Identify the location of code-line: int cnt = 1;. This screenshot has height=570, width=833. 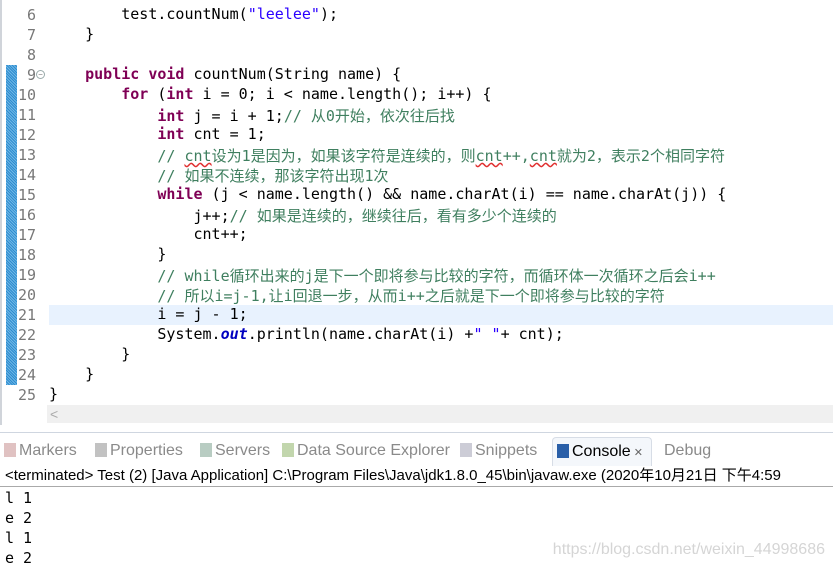
(441, 135).